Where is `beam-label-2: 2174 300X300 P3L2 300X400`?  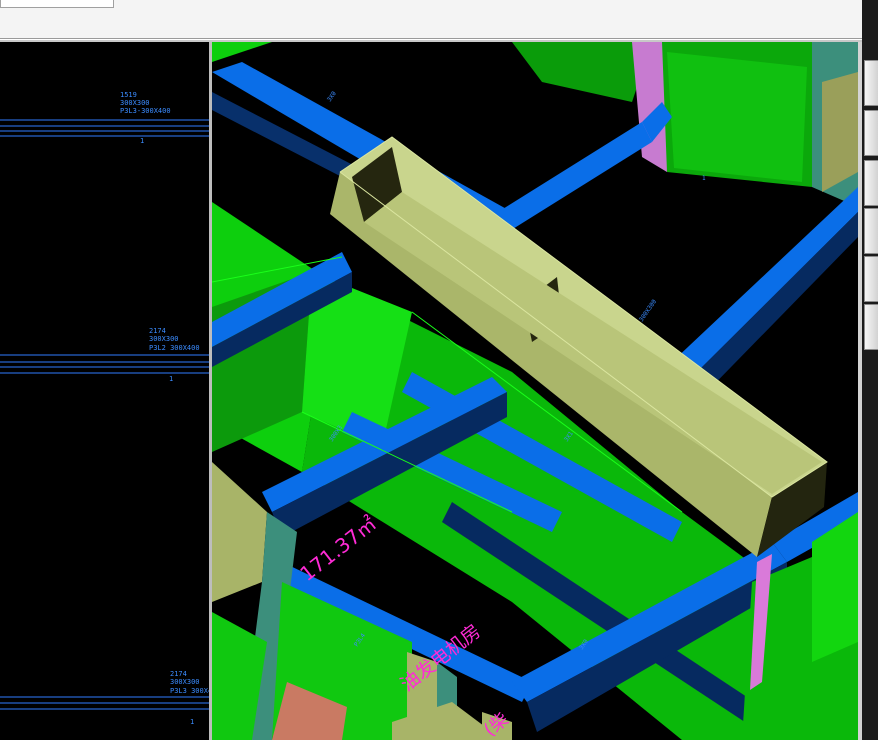
beam-label-2: 2174 300X300 P3L2 300X400 is located at coordinates (174, 339).